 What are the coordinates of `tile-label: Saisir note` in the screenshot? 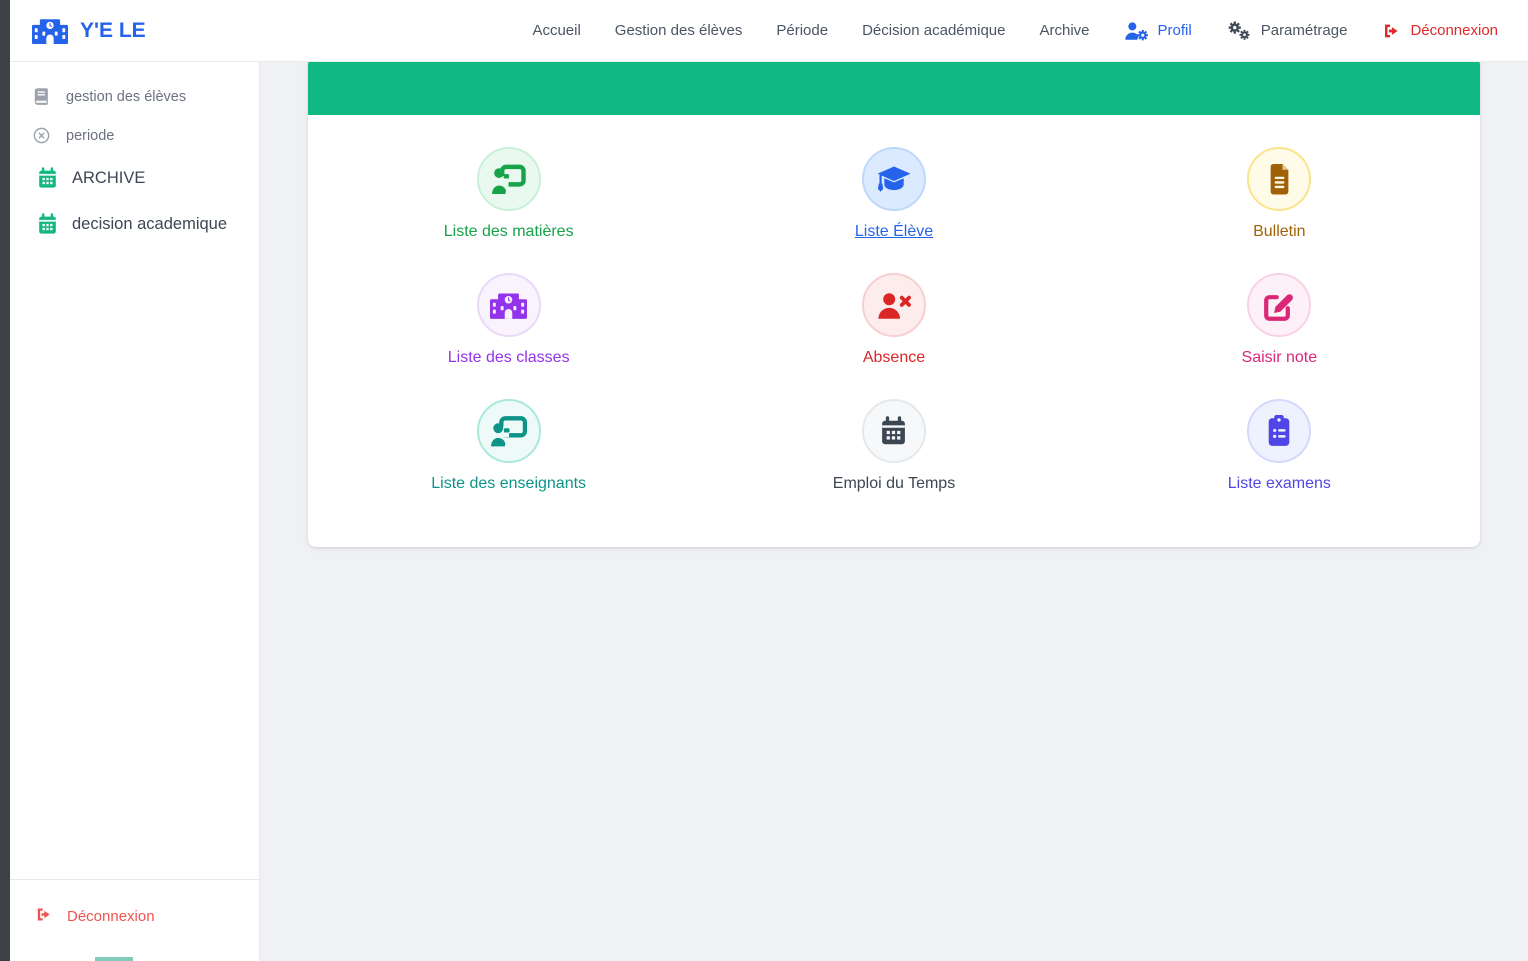 It's located at (1279, 357).